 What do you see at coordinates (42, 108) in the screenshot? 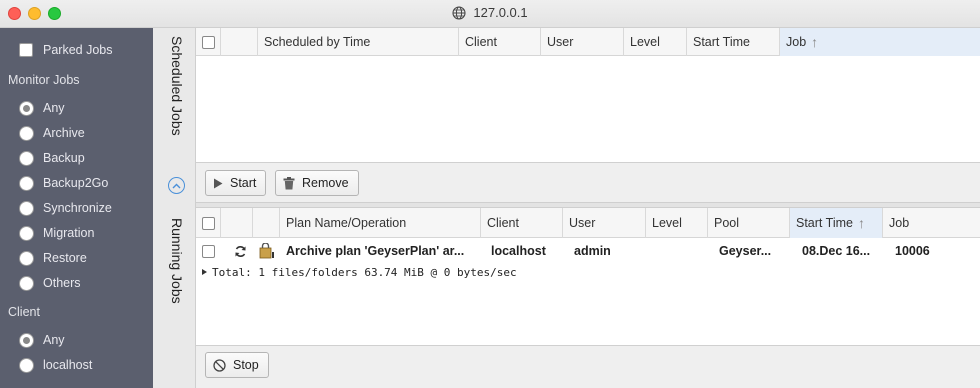
I see `monitor-option-any: Any` at bounding box center [42, 108].